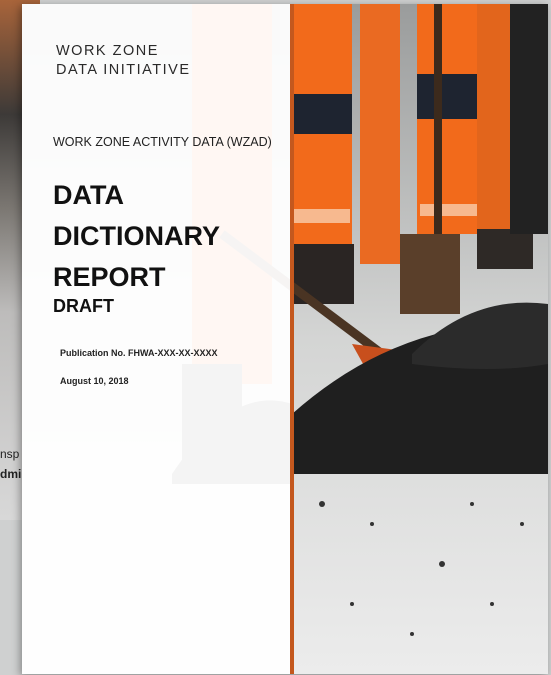  Describe the element at coordinates (162, 142) in the screenshot. I see `series-title: WORK ZONE ACTIVITY DATA (WZAD)` at that location.